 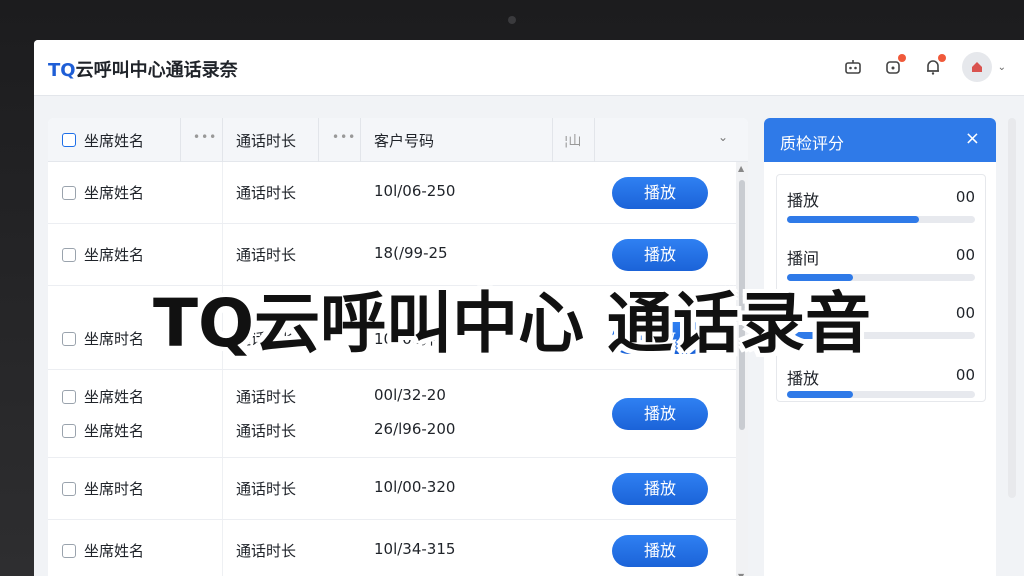 I want to click on header-icons: ⌄, so click(x=924, y=67).